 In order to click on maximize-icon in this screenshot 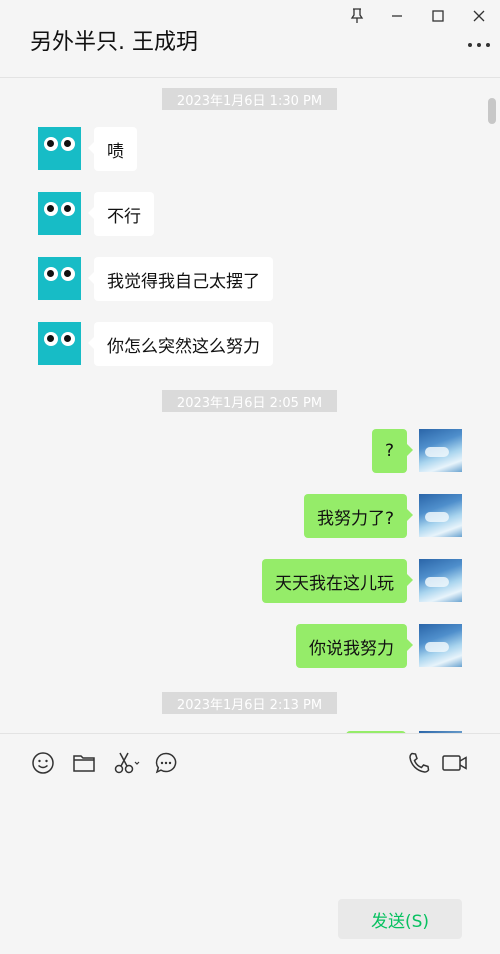, I will do `click(438, 16)`.